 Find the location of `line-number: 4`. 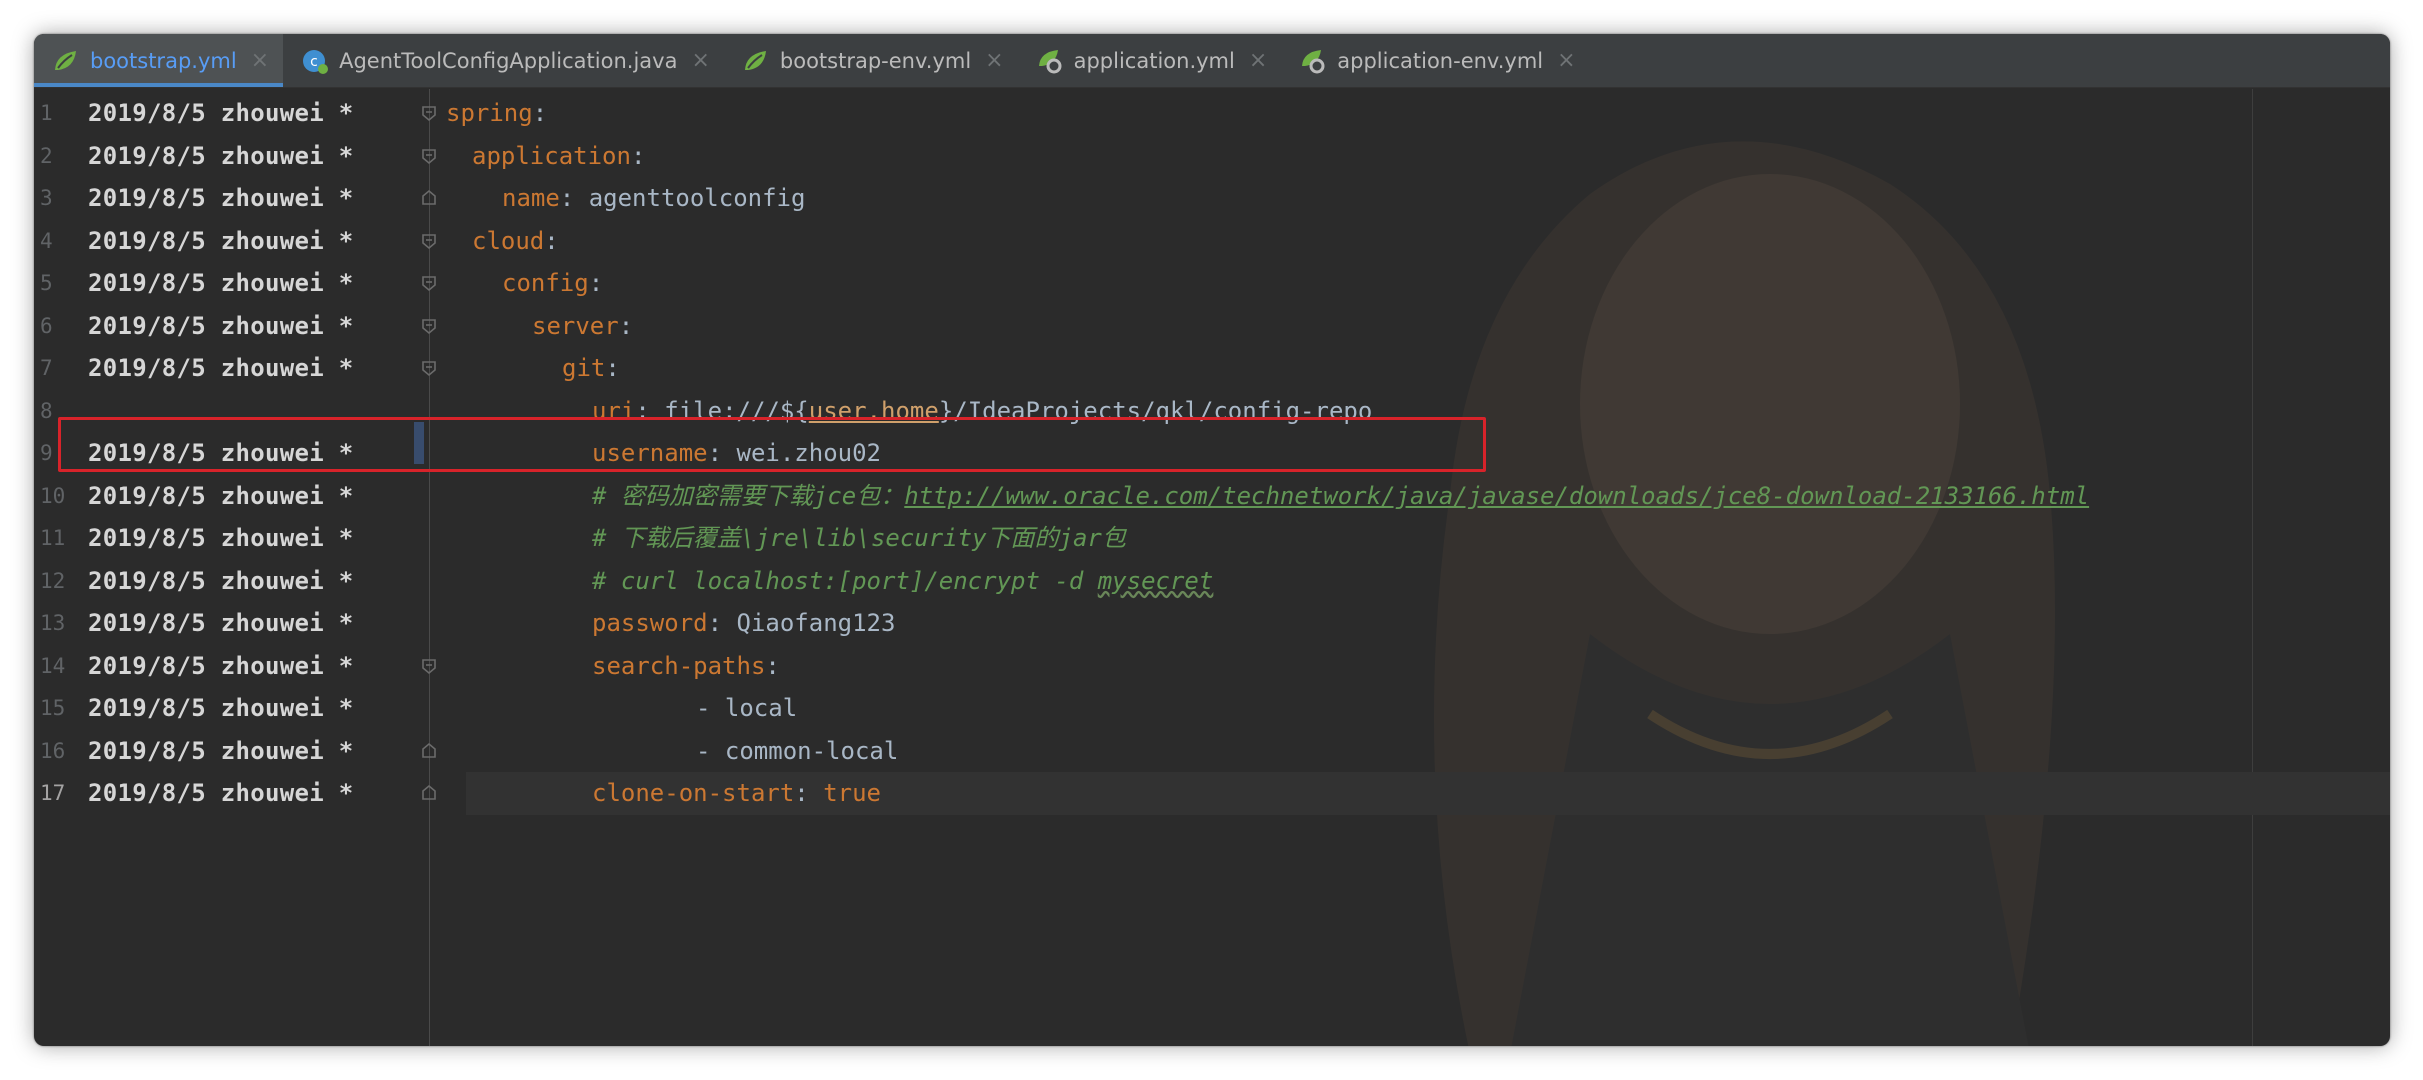

line-number: 4 is located at coordinates (46, 240).